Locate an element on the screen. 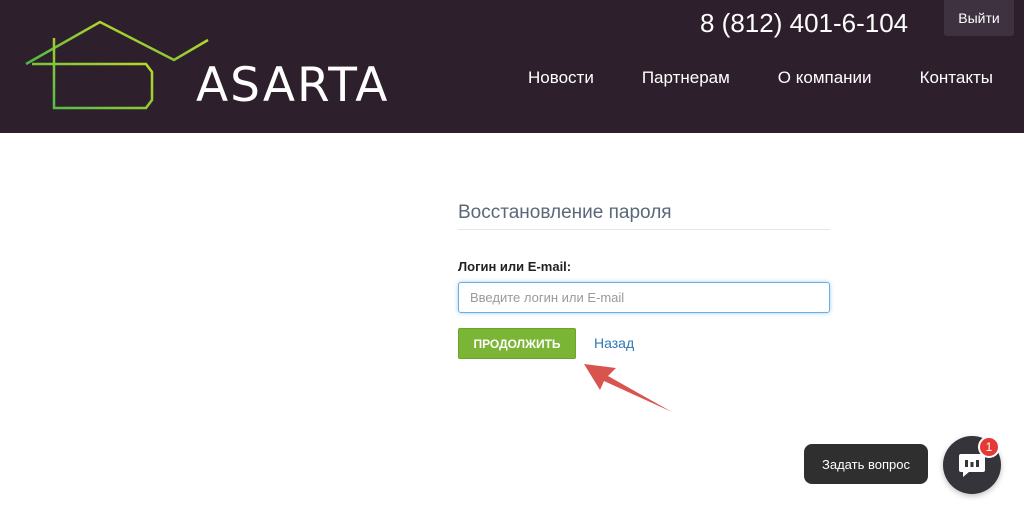  continue-button: ПРОДОЛЖИТЬ is located at coordinates (517, 343).